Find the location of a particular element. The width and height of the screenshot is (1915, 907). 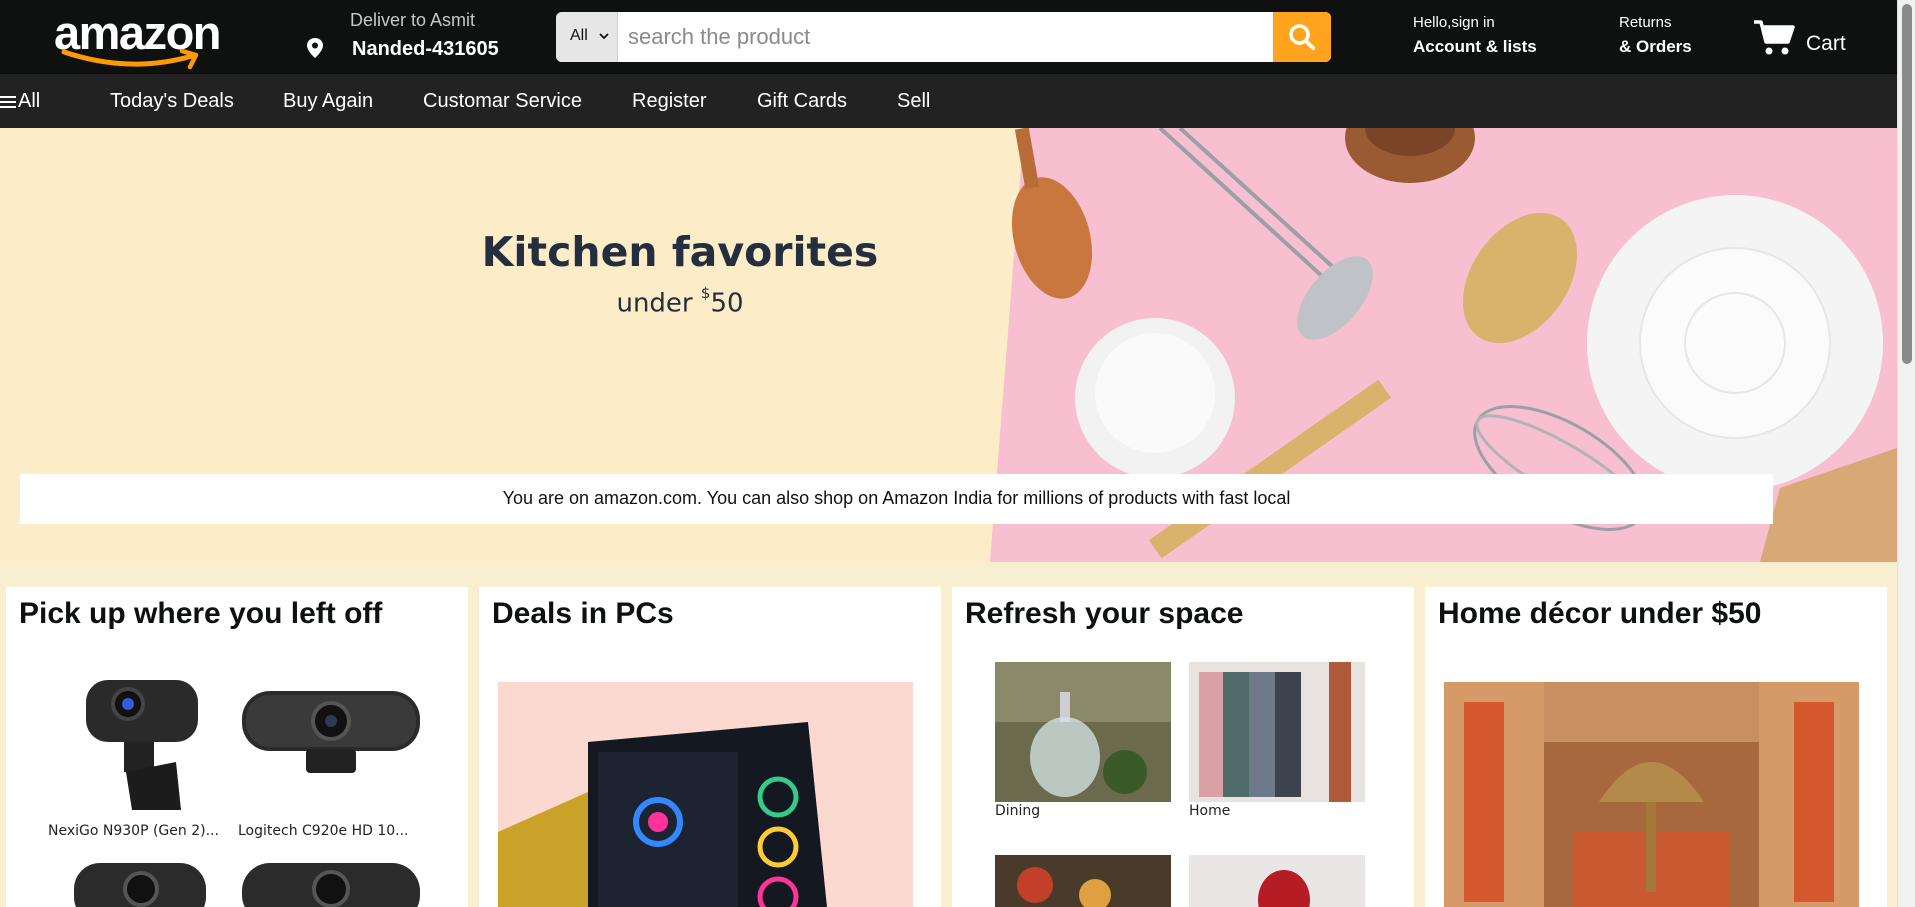

beauty-image is located at coordinates (1277, 881).